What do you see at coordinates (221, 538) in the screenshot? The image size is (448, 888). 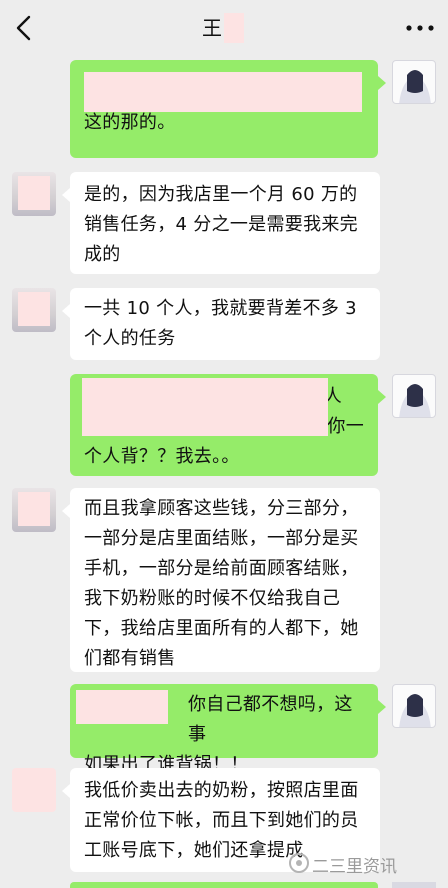 I see `message-text-line: 一部分是店里面结账，一部分是买` at bounding box center [221, 538].